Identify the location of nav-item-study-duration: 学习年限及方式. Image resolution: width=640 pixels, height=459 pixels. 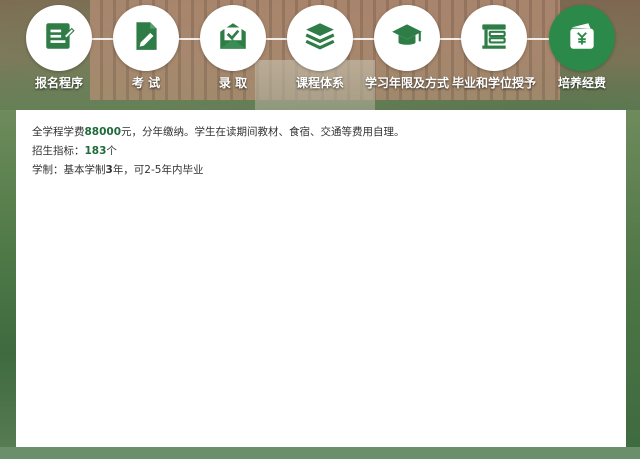
(407, 54).